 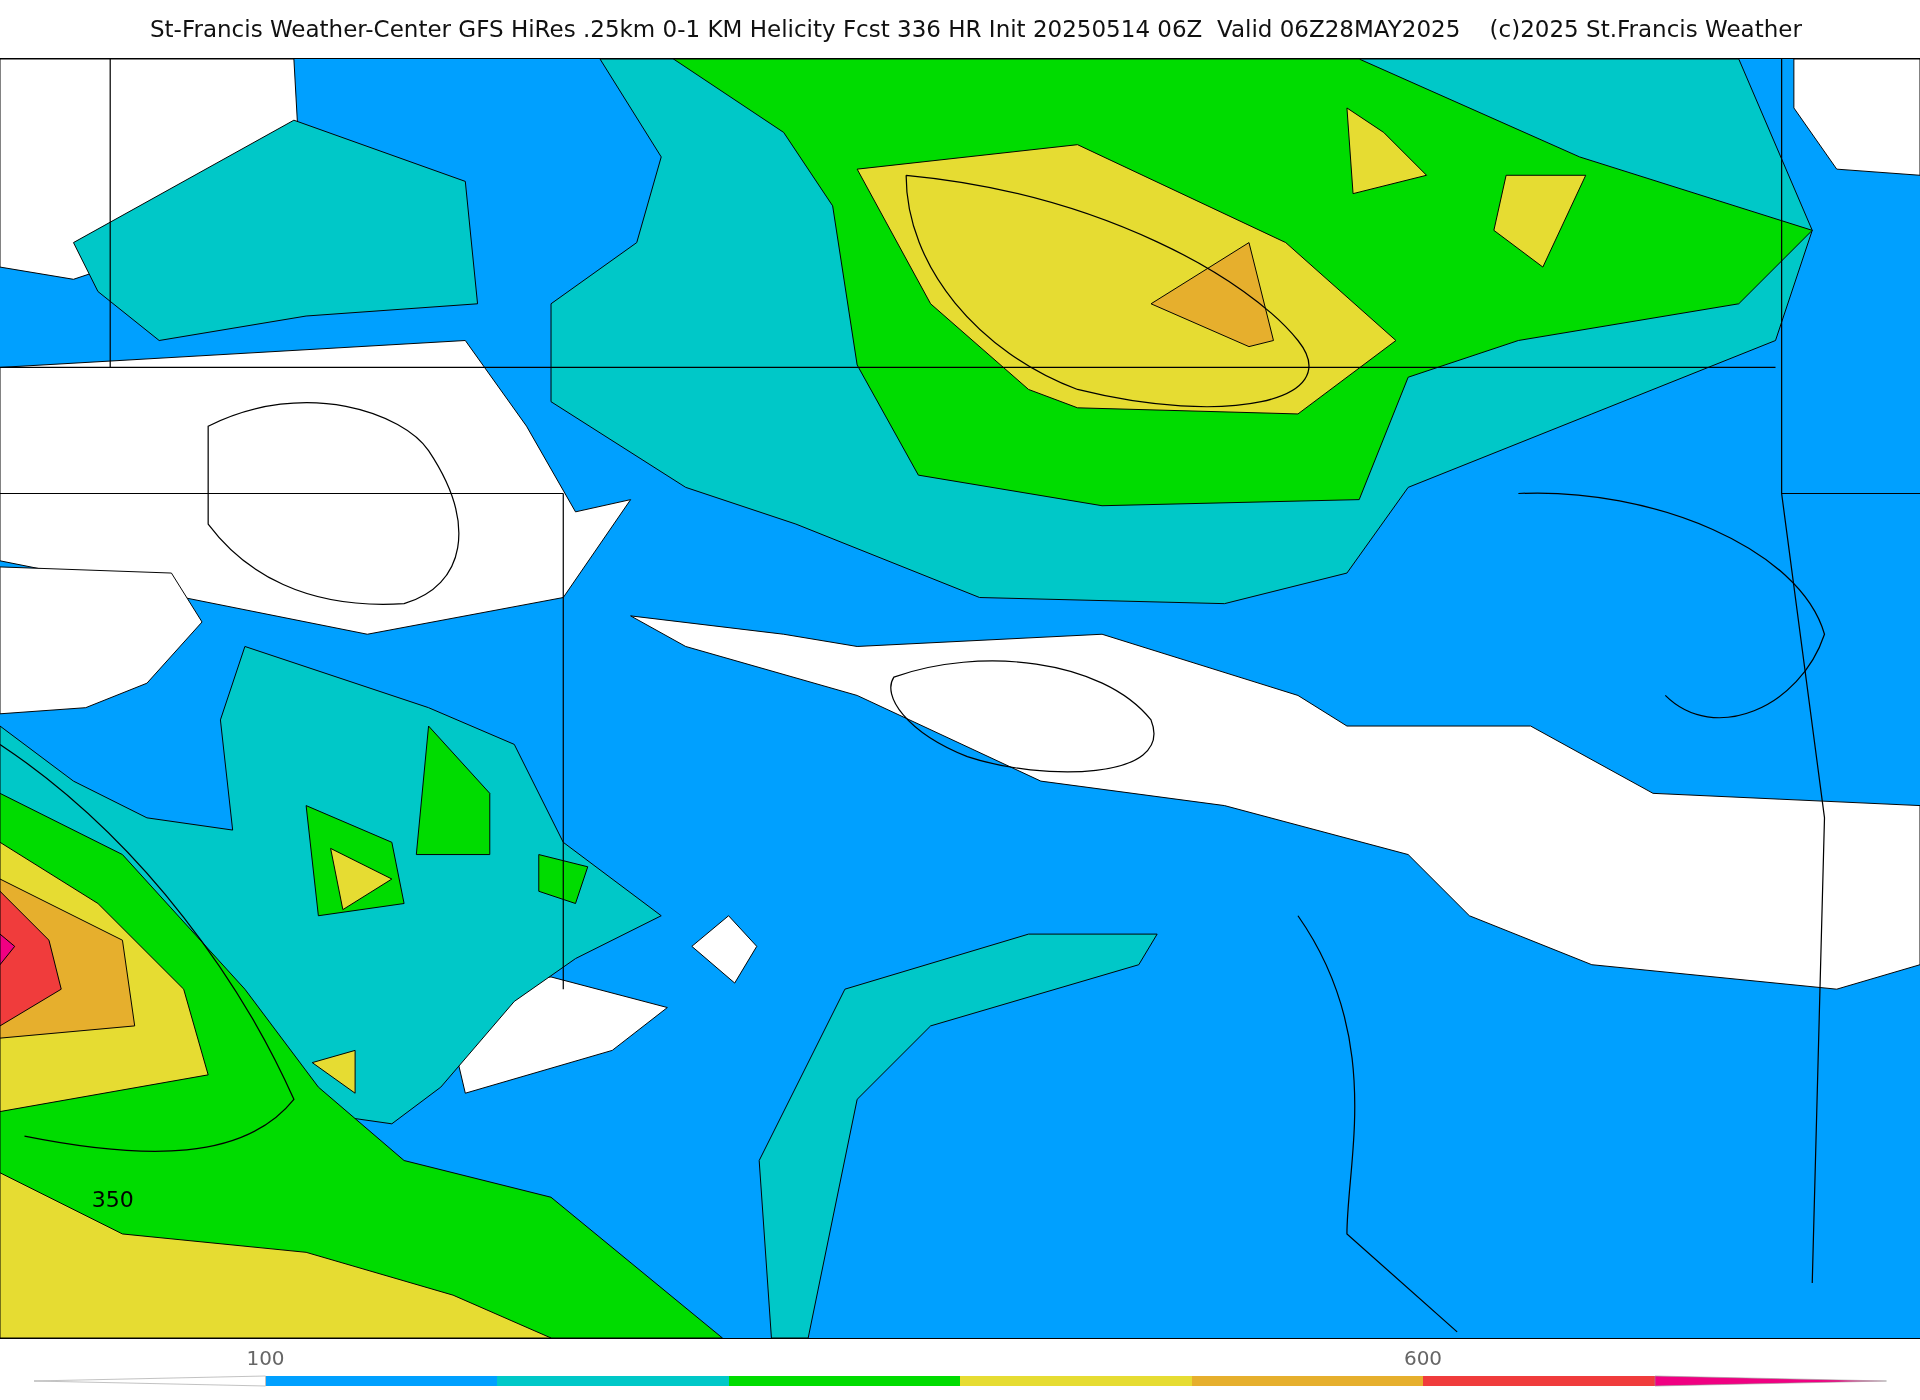 What do you see at coordinates (1423, 1358) in the screenshot?
I see `colorbar-tick-label: 600` at bounding box center [1423, 1358].